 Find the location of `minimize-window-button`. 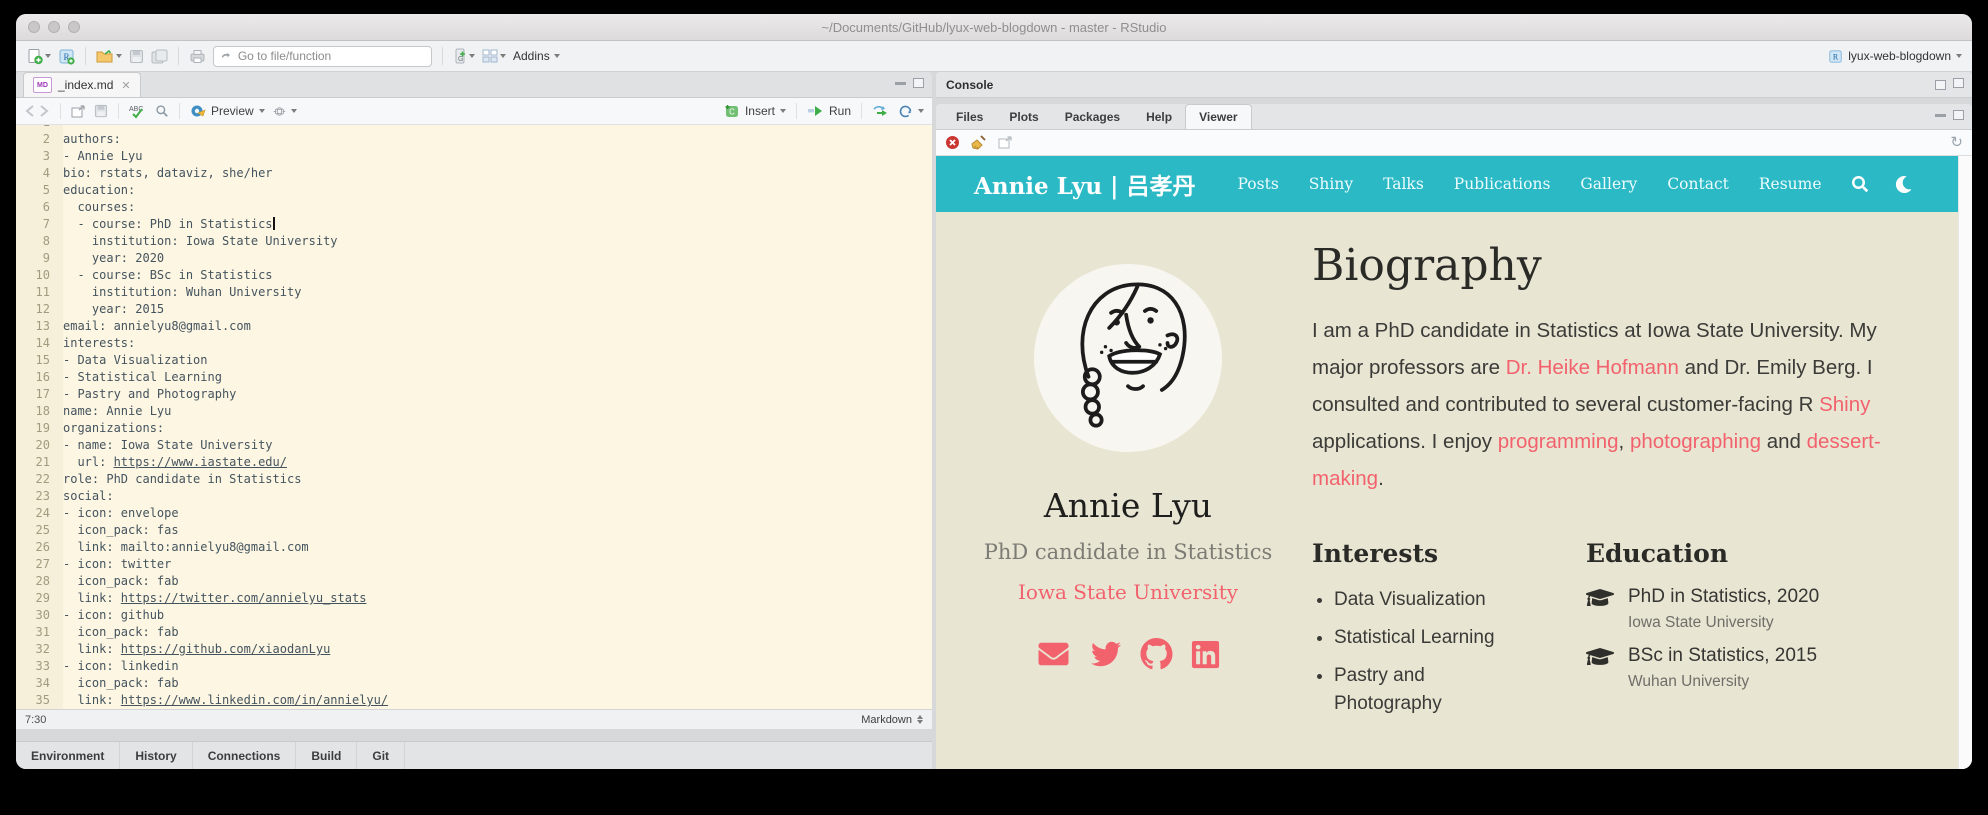

minimize-window-button is located at coordinates (54, 27).